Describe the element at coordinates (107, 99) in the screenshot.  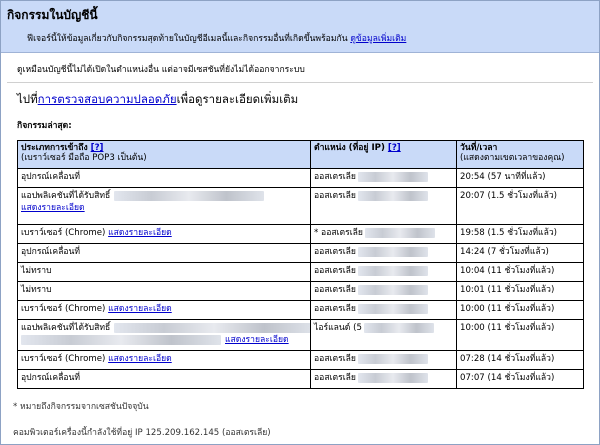
I see `security-checkup-link: การตรวจสอบความปลอดภัย` at that location.